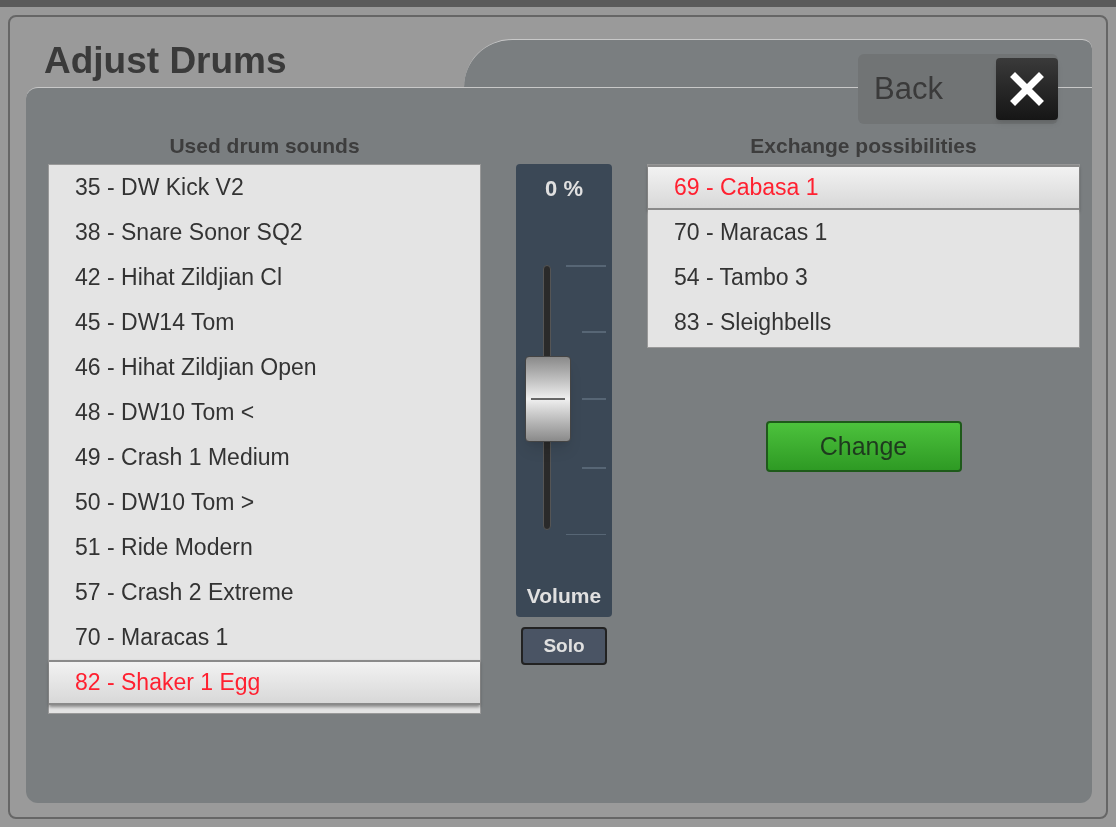  I want to click on volume-reading: 0 %, so click(564, 189).